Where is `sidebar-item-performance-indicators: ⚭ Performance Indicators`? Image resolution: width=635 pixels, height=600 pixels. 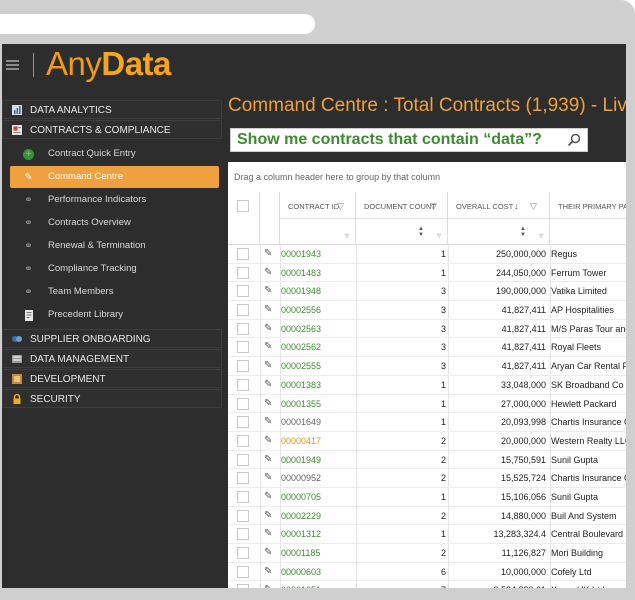
sidebar-item-performance-indicators: ⚭ Performance Indicators is located at coordinates (114, 200).